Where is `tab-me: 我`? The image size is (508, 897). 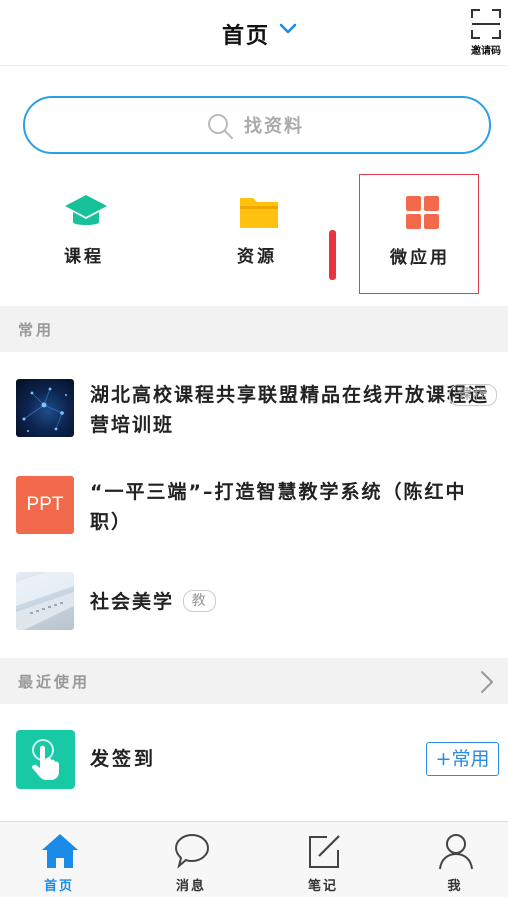
tab-me: 我 is located at coordinates (455, 859).